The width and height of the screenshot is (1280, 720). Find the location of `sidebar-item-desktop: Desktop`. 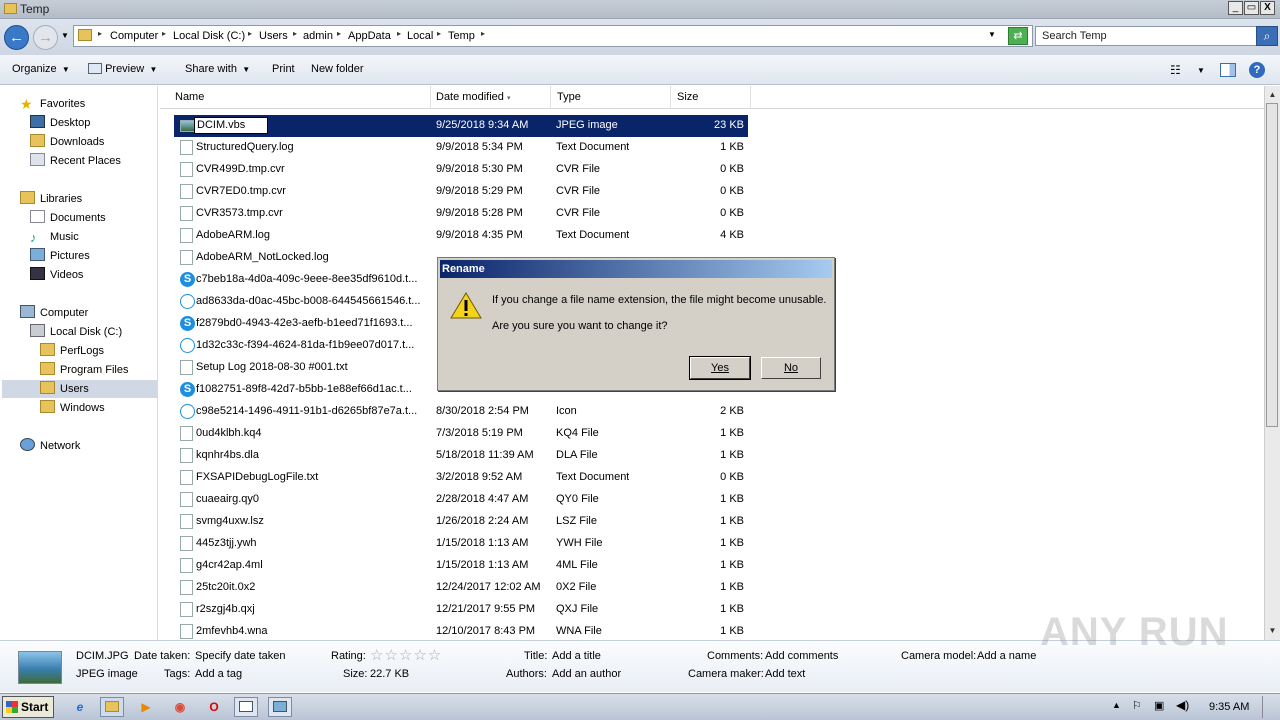

sidebar-item-desktop: Desktop is located at coordinates (60, 123).